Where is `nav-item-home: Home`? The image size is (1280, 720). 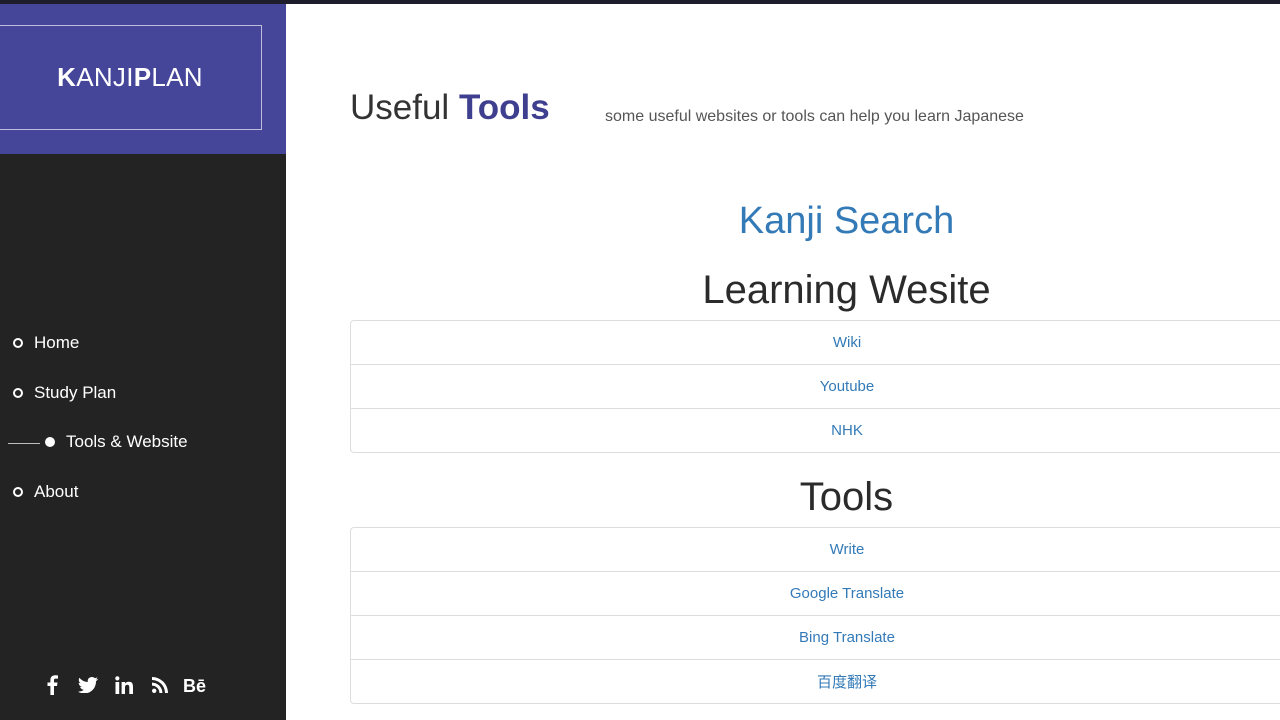
nav-item-home: Home is located at coordinates (143, 349).